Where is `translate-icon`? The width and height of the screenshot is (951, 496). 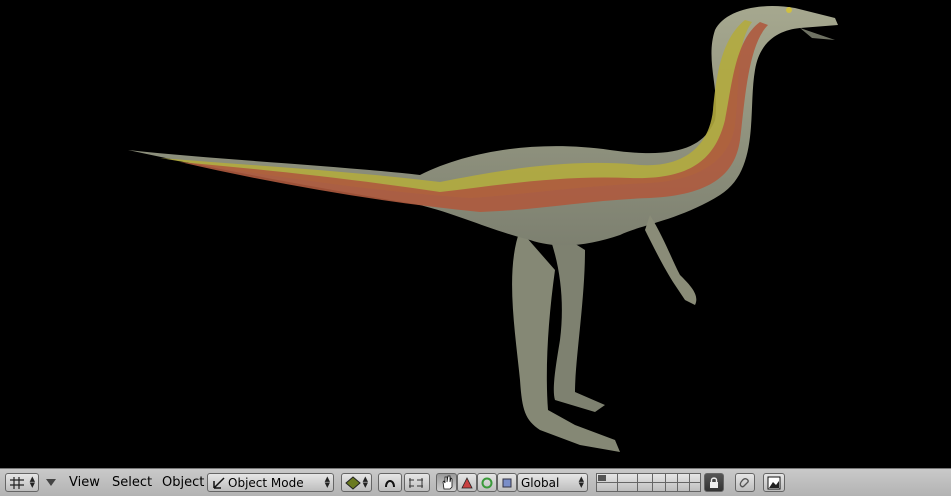 translate-icon is located at coordinates (467, 482).